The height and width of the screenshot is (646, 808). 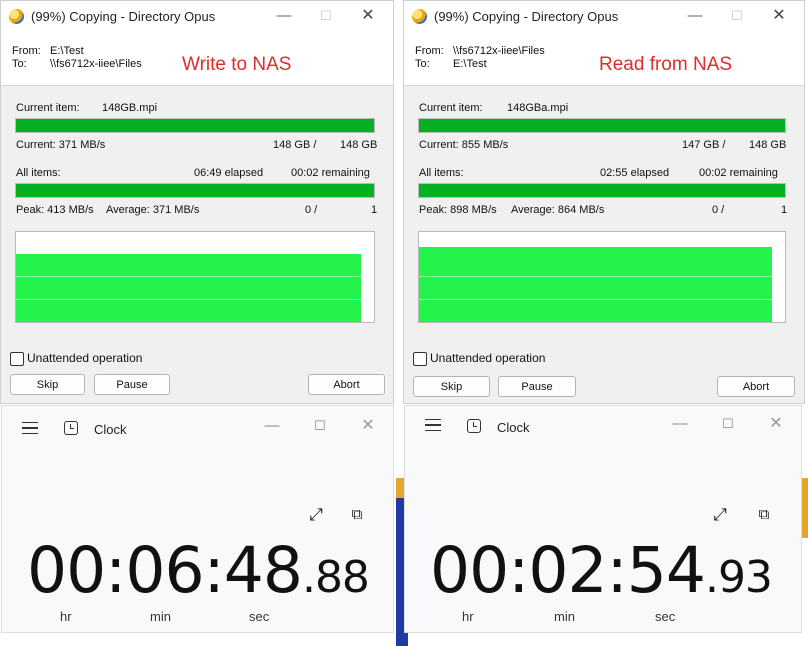 What do you see at coordinates (558, 210) in the screenshot?
I see `average-speed: Average: 864 MB/s` at bounding box center [558, 210].